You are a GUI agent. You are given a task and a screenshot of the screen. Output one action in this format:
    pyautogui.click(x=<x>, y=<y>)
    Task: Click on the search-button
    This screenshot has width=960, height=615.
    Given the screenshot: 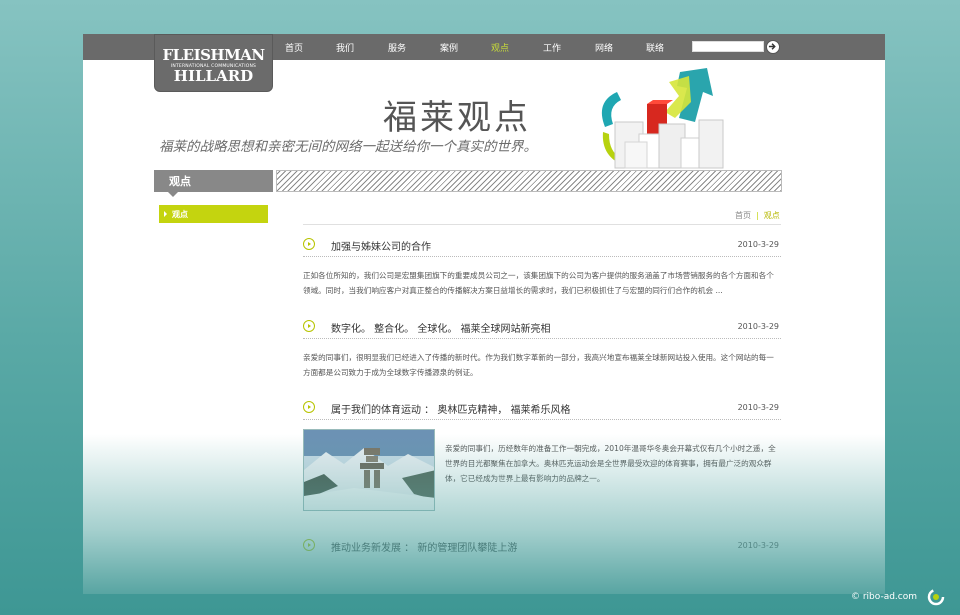 What is the action you would take?
    pyautogui.click(x=773, y=47)
    